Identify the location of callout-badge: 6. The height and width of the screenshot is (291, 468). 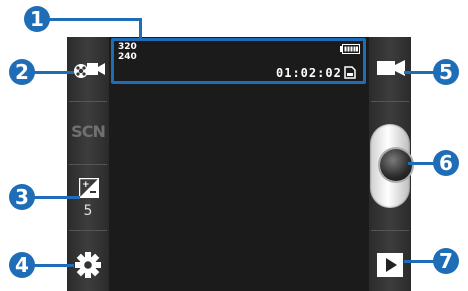
(446, 163).